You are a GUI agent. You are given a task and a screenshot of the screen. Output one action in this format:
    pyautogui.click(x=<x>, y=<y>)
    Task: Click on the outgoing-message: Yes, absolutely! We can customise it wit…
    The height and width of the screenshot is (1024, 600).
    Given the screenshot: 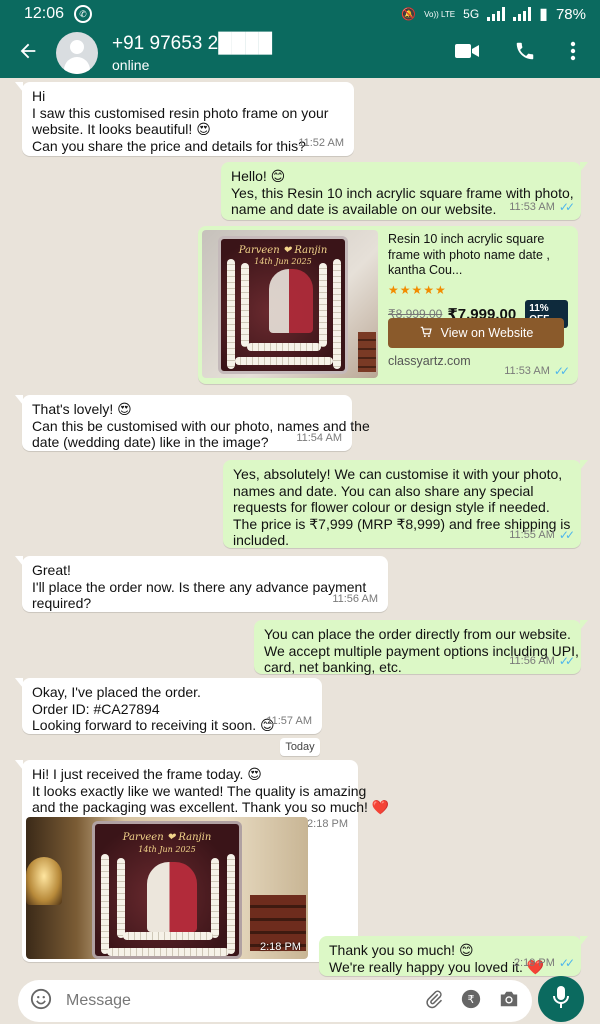 What is the action you would take?
    pyautogui.click(x=405, y=504)
    